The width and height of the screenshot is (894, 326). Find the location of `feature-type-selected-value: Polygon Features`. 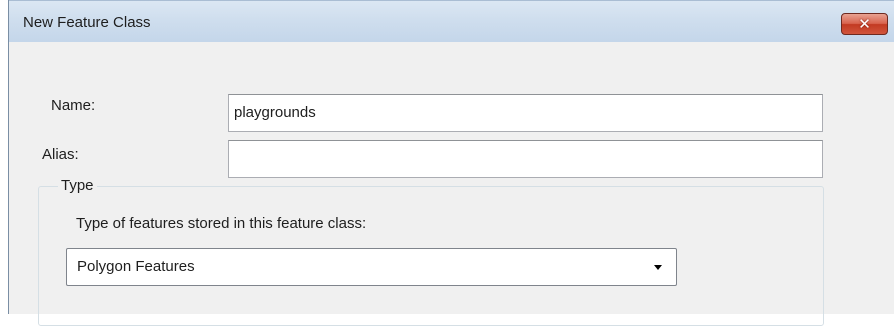

feature-type-selected-value: Polygon Features is located at coordinates (136, 266).